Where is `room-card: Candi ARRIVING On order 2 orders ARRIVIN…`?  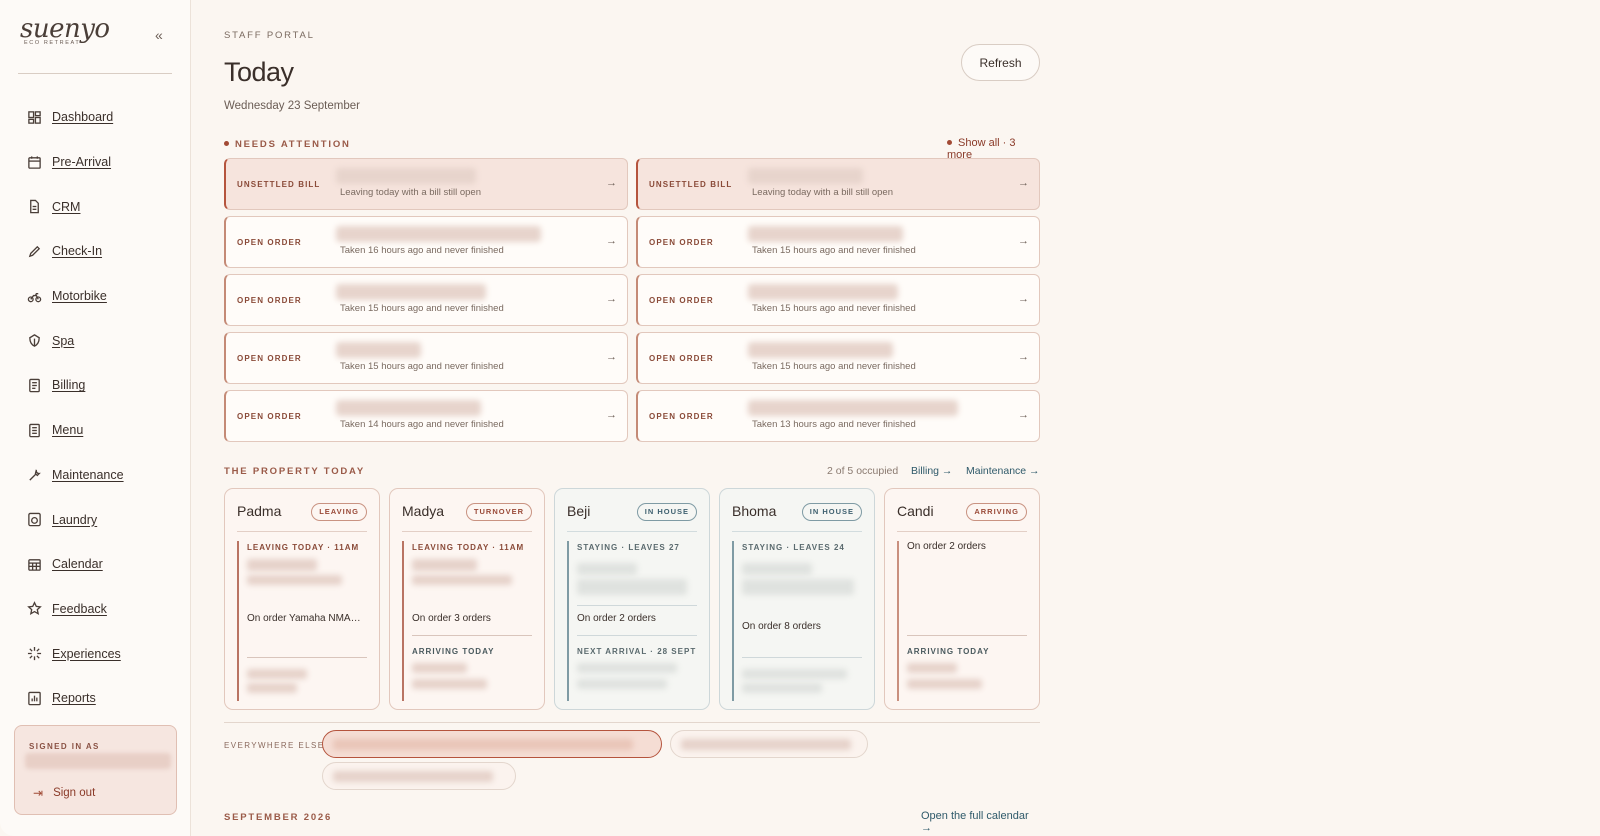
room-card: Candi ARRIVING On order 2 orders ARRIVIN… is located at coordinates (962, 599).